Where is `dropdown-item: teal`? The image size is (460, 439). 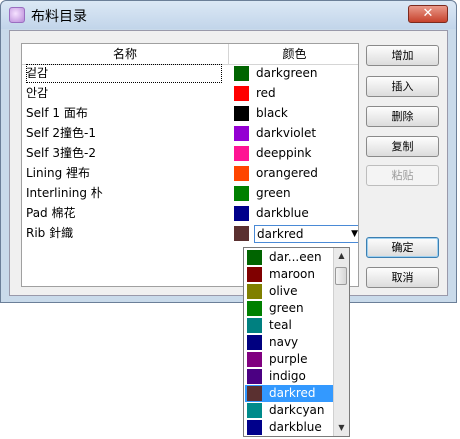
dropdown-item: teal is located at coordinates (289, 325).